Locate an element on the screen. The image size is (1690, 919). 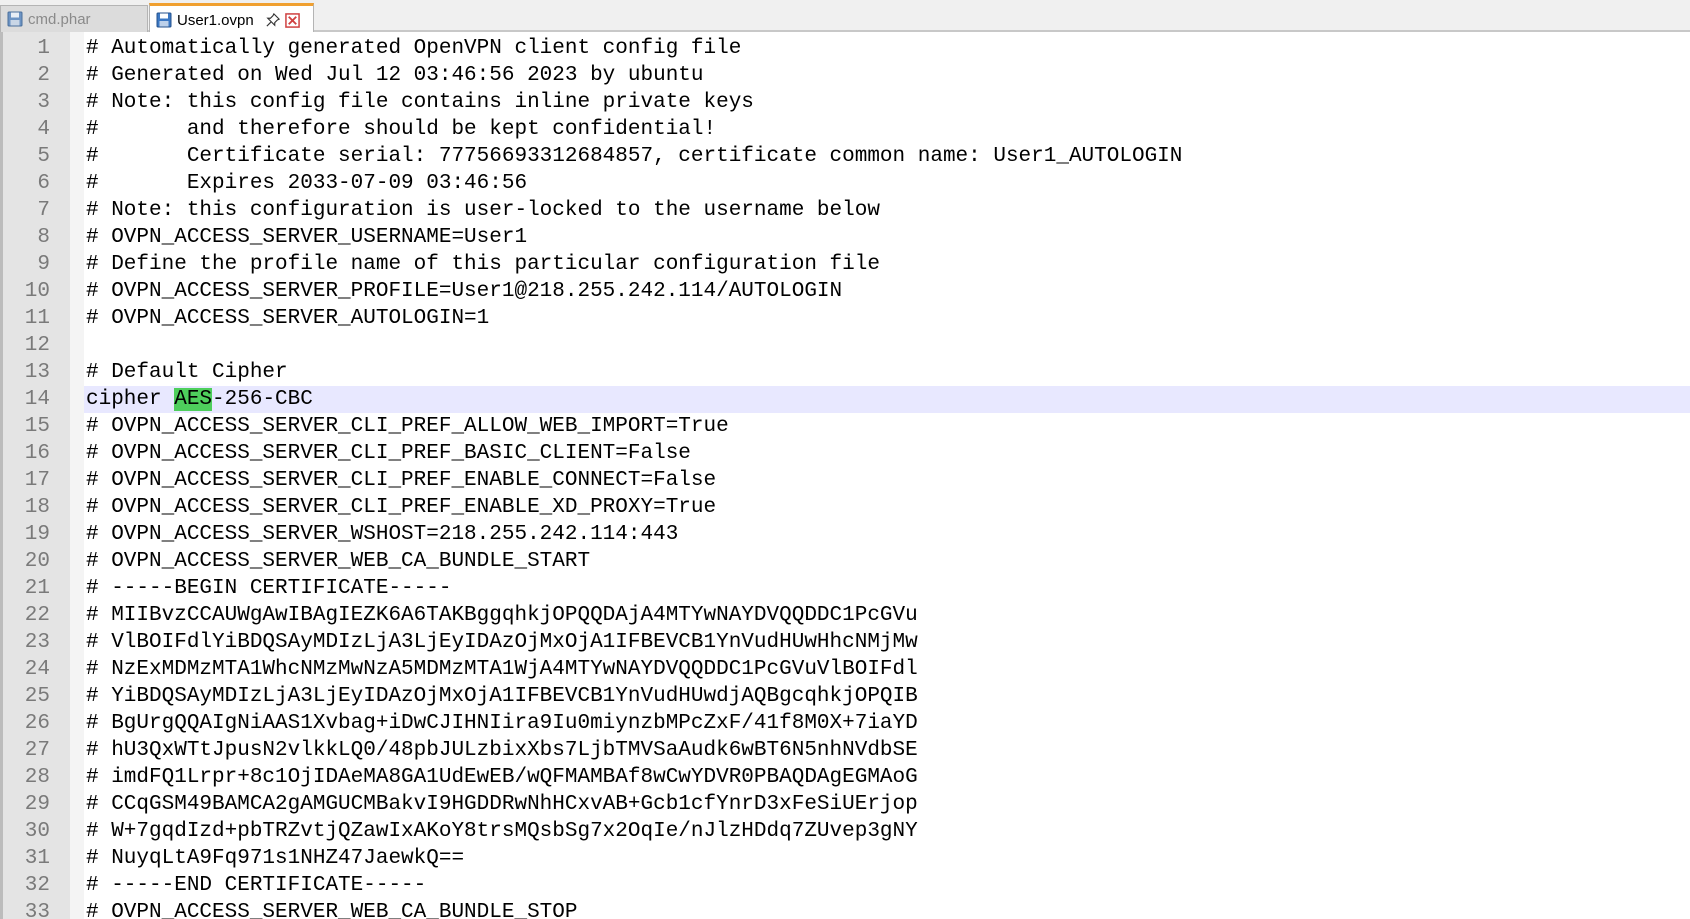
line-number: 19 is located at coordinates (37, 534).